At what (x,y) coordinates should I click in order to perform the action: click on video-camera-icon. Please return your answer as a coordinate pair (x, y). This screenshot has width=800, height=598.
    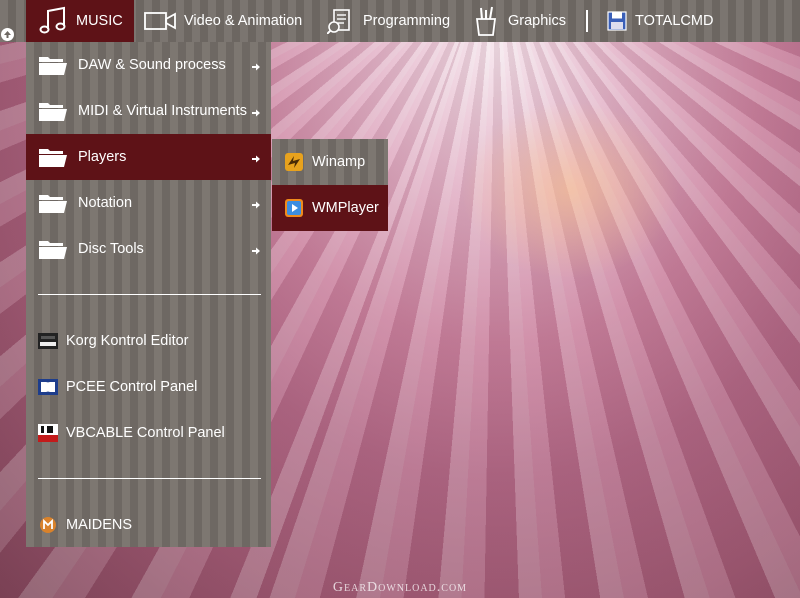
    Looking at the image, I should click on (160, 21).